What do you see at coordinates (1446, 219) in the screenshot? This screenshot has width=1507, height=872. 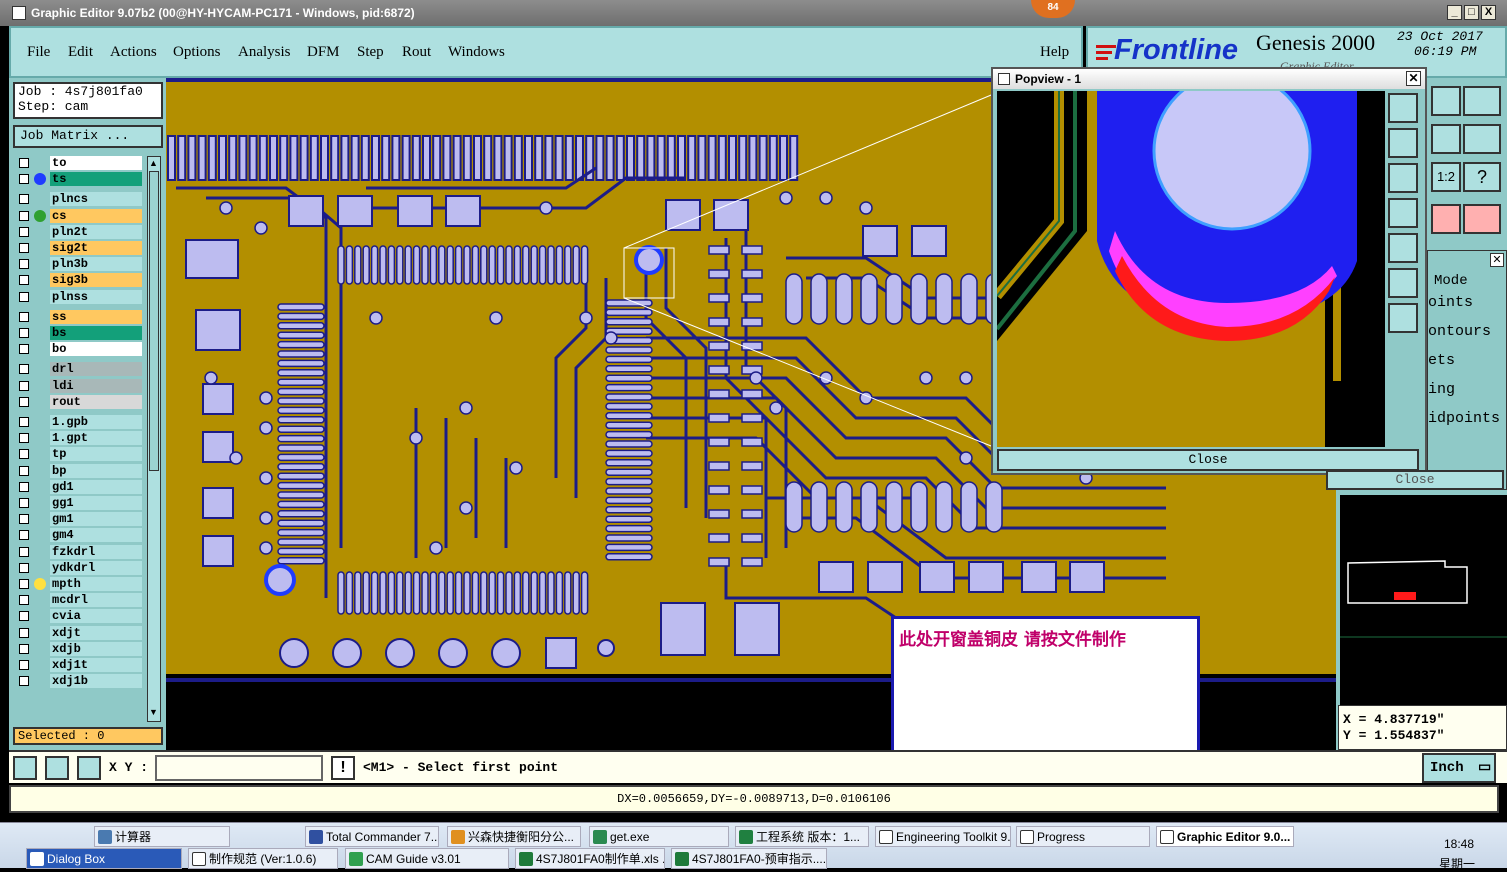 I see `netlist-icon` at bounding box center [1446, 219].